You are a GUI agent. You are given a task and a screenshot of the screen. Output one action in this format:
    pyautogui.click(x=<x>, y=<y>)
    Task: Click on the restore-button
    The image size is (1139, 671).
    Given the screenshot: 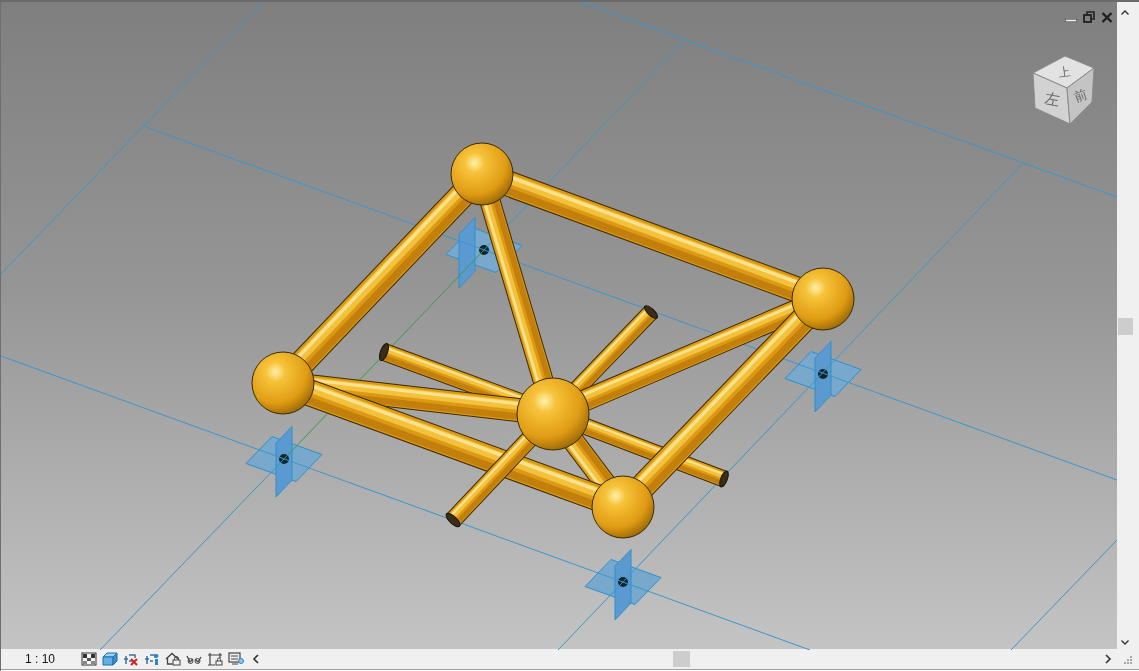 What is the action you would take?
    pyautogui.click(x=1089, y=17)
    